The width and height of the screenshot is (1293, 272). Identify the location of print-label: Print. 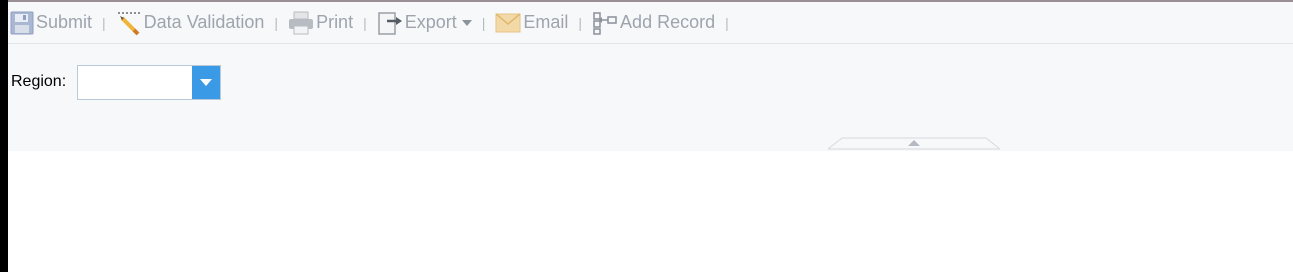
(335, 22).